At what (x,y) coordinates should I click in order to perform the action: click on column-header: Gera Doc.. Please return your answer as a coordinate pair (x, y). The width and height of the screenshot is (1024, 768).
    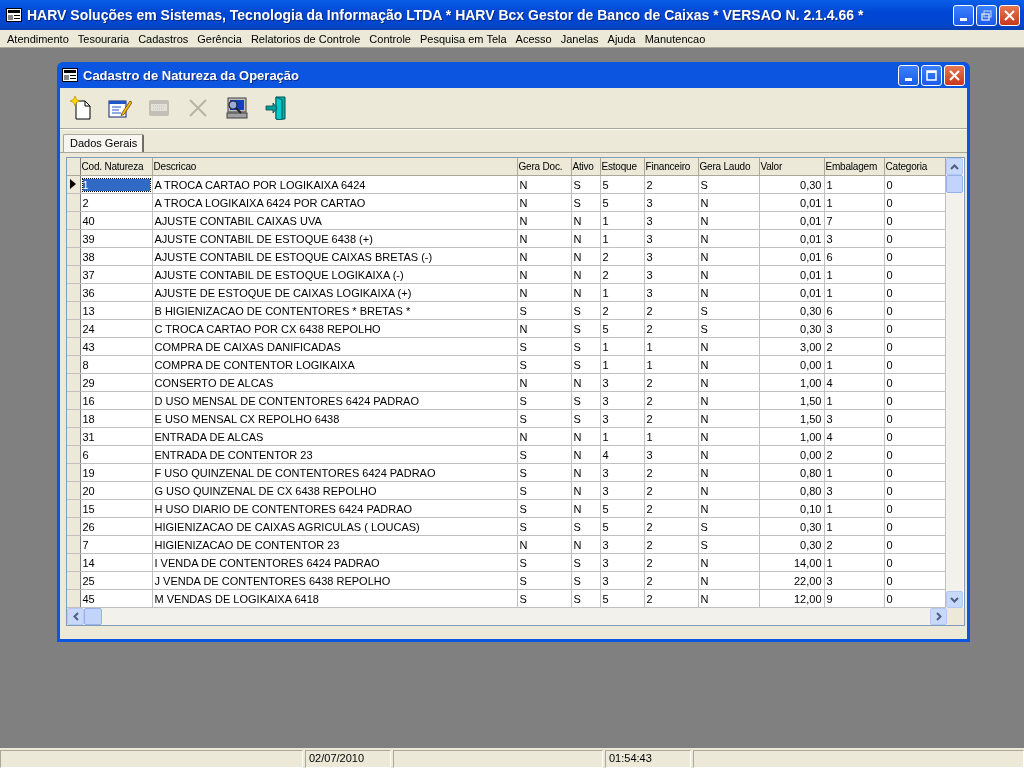
    Looking at the image, I should click on (544, 167).